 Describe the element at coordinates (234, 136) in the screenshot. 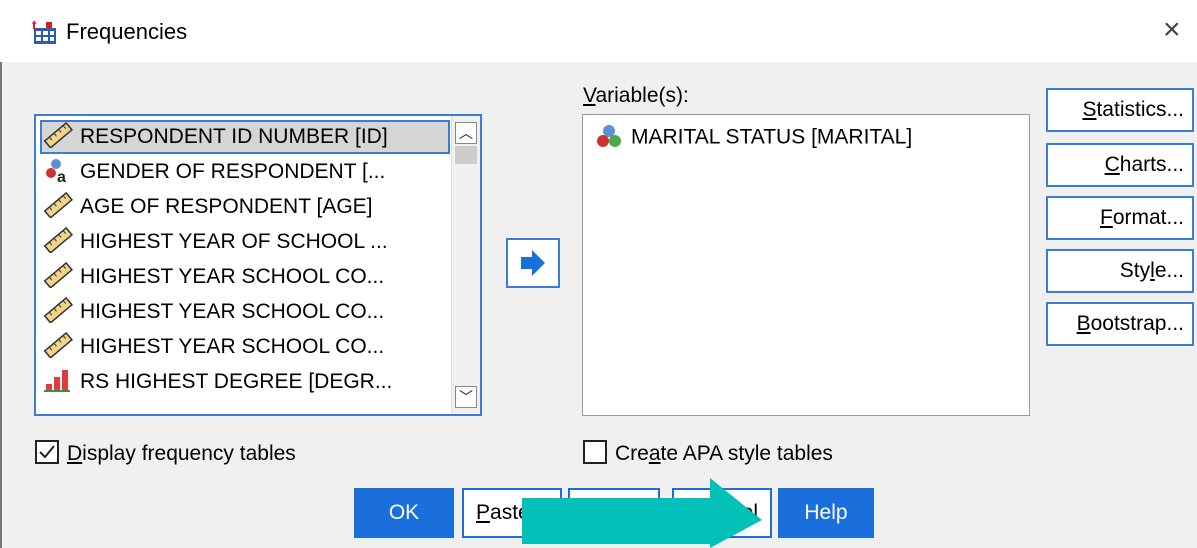

I see `list-item-label: RESPONDENT ID NUMBER [ID]` at that location.